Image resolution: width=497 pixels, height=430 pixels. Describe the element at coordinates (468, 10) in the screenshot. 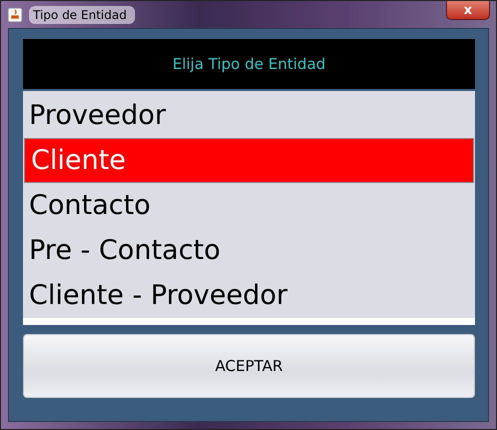

I see `close-button: x` at that location.